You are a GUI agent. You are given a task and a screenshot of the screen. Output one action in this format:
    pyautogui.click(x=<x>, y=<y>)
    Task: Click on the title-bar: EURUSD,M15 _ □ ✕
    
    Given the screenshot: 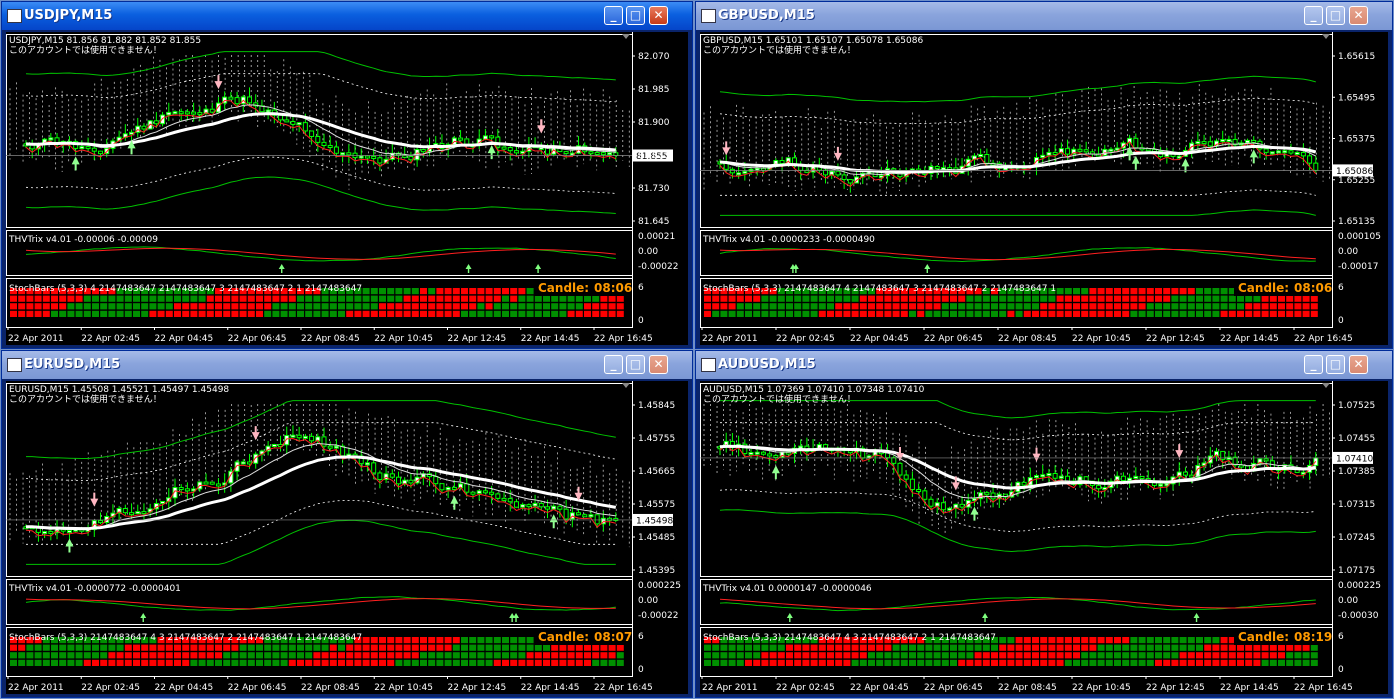 What is the action you would take?
    pyautogui.click(x=347, y=365)
    